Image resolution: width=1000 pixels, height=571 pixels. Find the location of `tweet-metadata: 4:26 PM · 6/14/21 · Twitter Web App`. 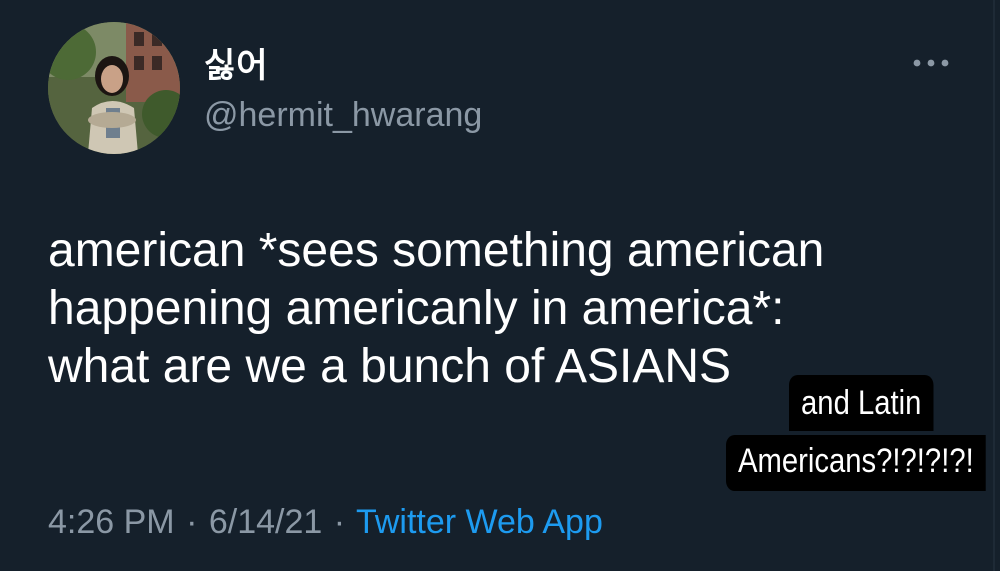

tweet-metadata: 4:26 PM · 6/14/21 · Twitter Web App is located at coordinates (325, 522).